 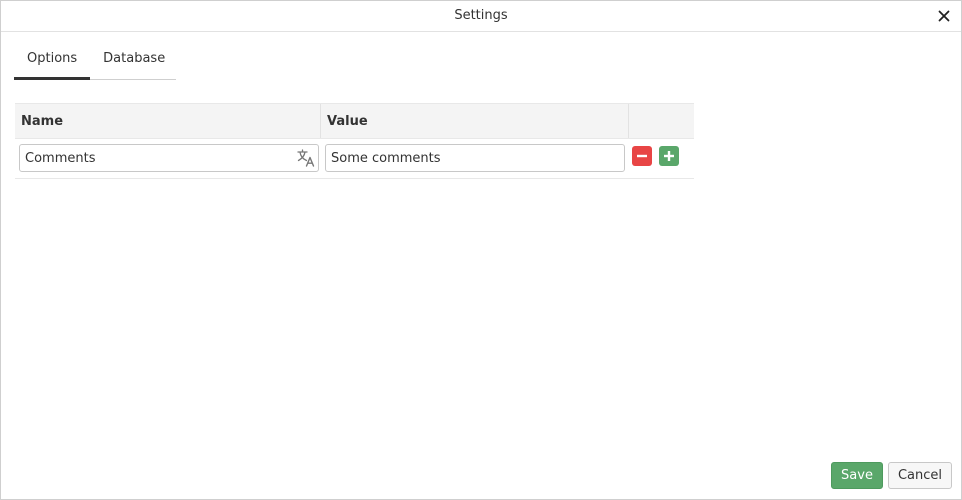 I want to click on column-header-name: Name, so click(x=168, y=121).